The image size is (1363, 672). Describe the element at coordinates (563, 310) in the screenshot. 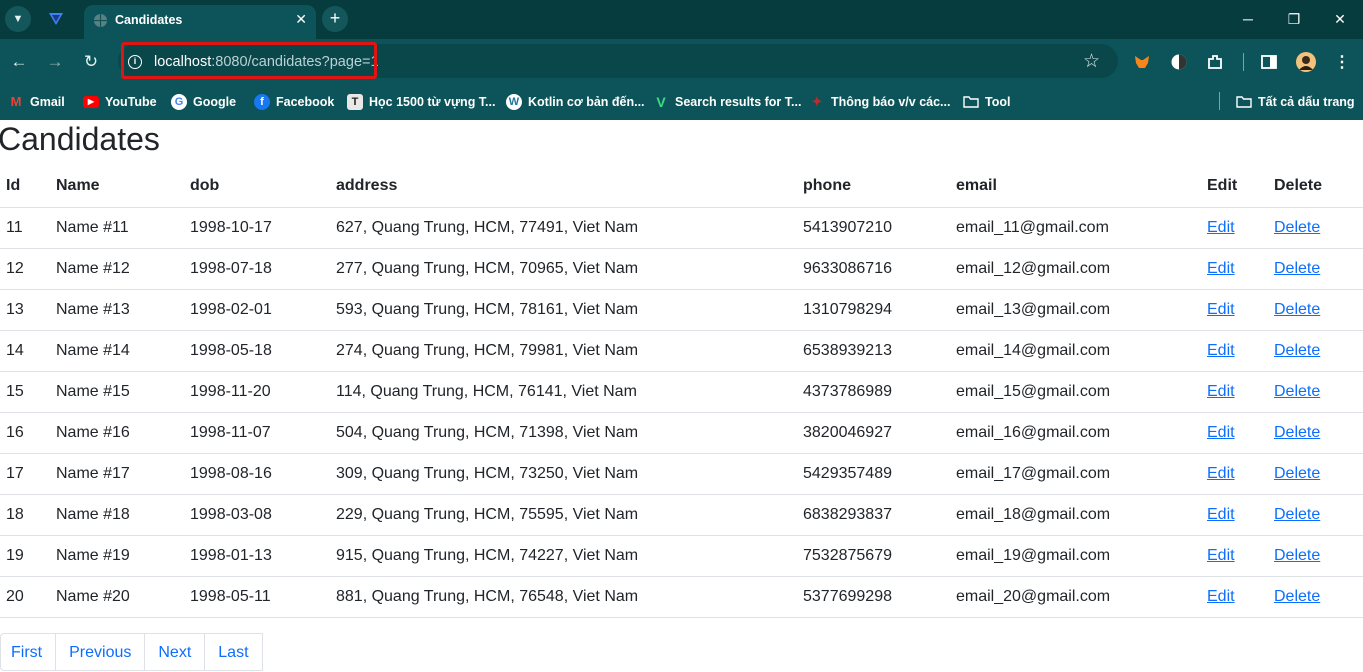

I see `cell-address: 593, Quang Trung, HCM, 78161, Viet Nam` at that location.